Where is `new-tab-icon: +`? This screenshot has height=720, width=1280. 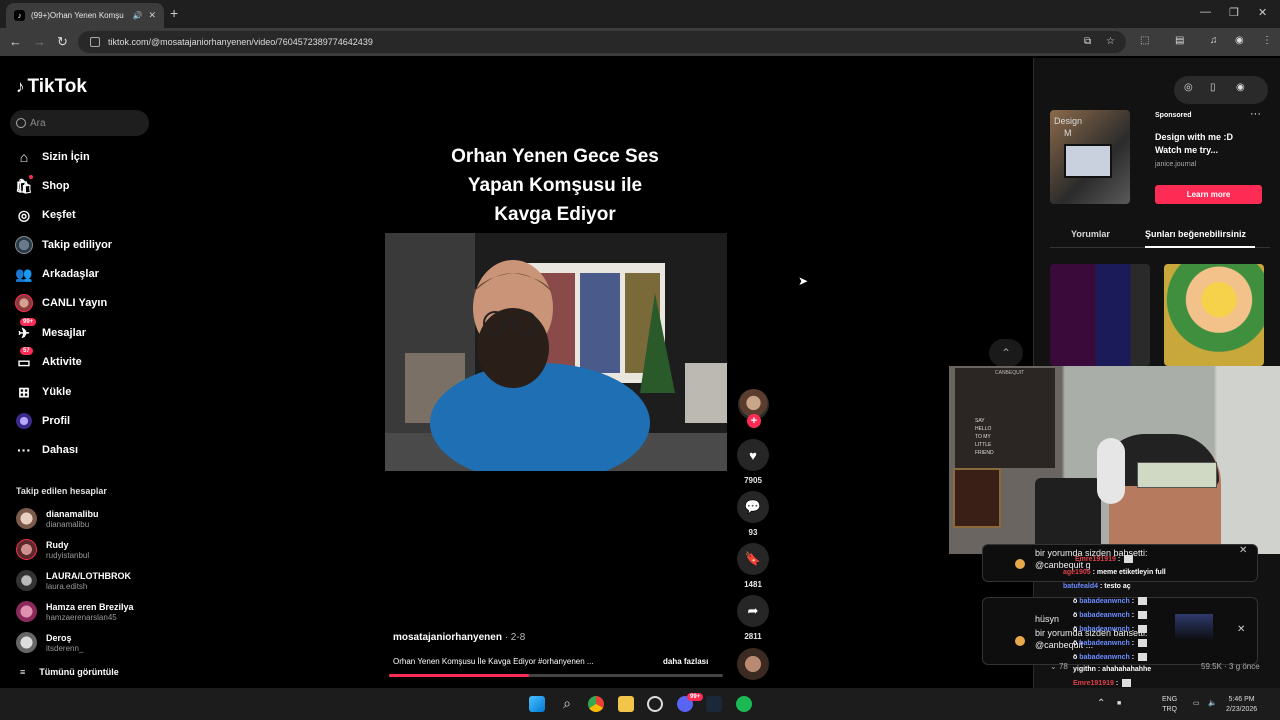
new-tab-icon: + is located at coordinates (174, 13).